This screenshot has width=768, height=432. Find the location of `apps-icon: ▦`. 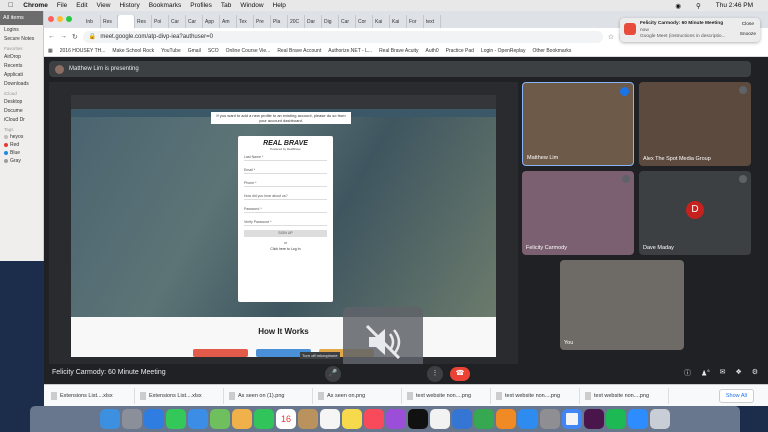

apps-icon: ▦ is located at coordinates (50, 51).